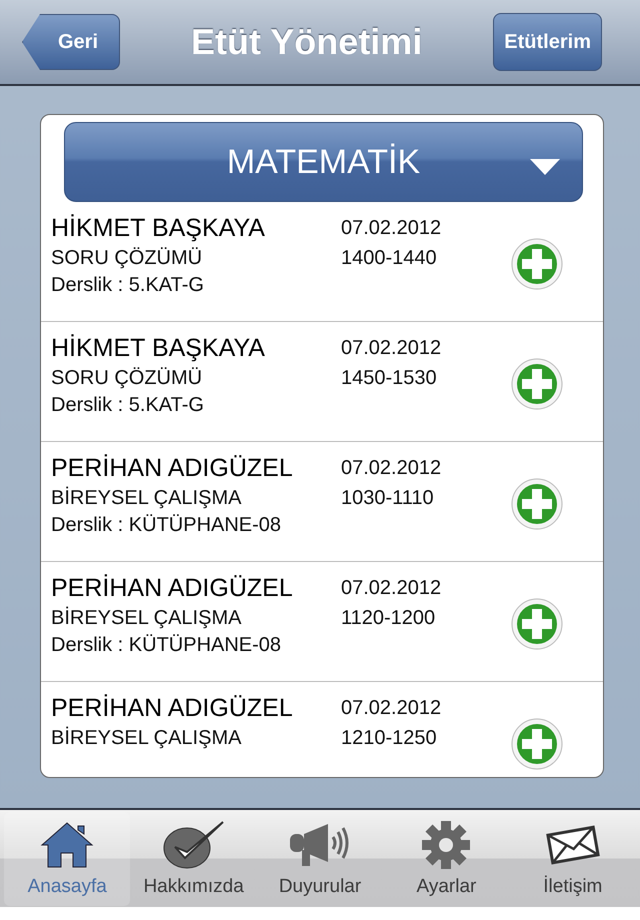  I want to click on session-time: 1120-1200, so click(388, 618).